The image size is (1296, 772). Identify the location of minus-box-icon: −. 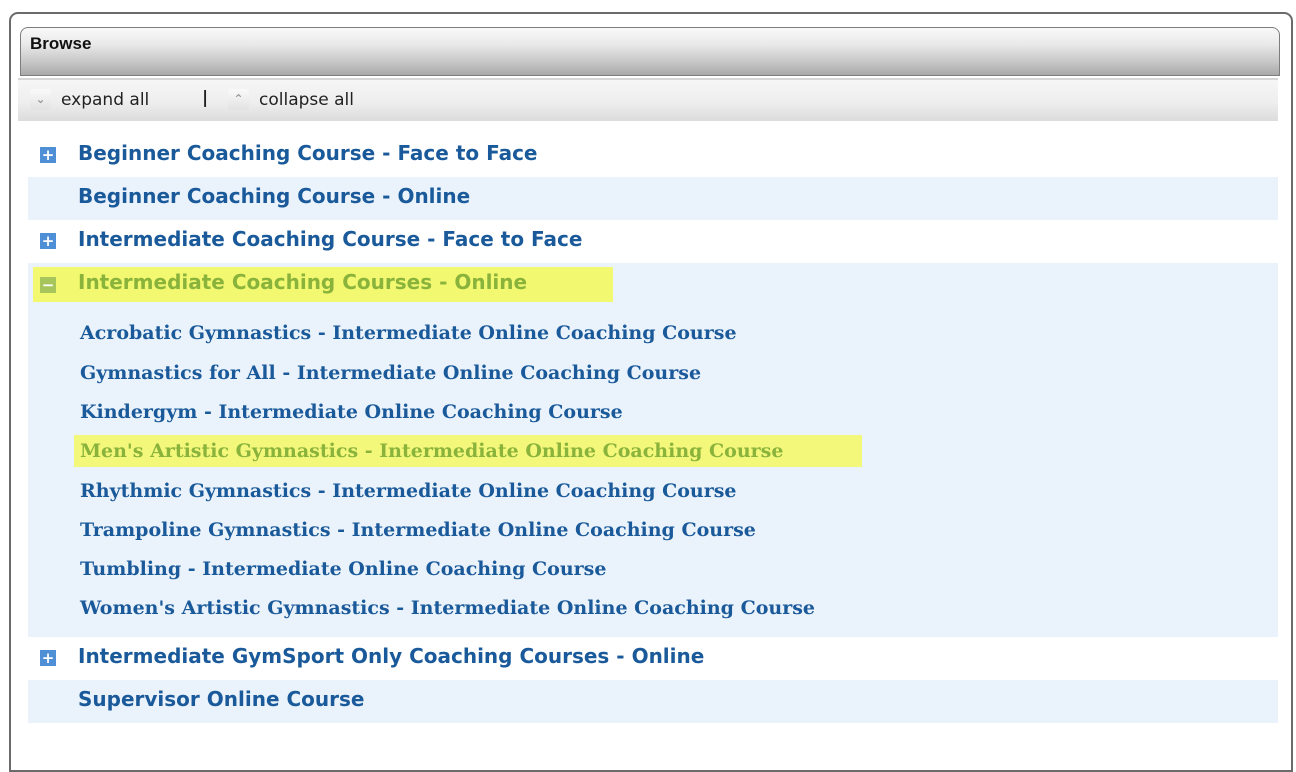
(48, 285).